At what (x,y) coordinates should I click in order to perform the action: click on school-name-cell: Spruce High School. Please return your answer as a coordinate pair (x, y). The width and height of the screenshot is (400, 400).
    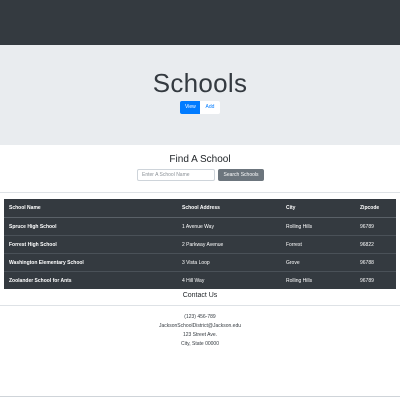
    Looking at the image, I should click on (90, 226).